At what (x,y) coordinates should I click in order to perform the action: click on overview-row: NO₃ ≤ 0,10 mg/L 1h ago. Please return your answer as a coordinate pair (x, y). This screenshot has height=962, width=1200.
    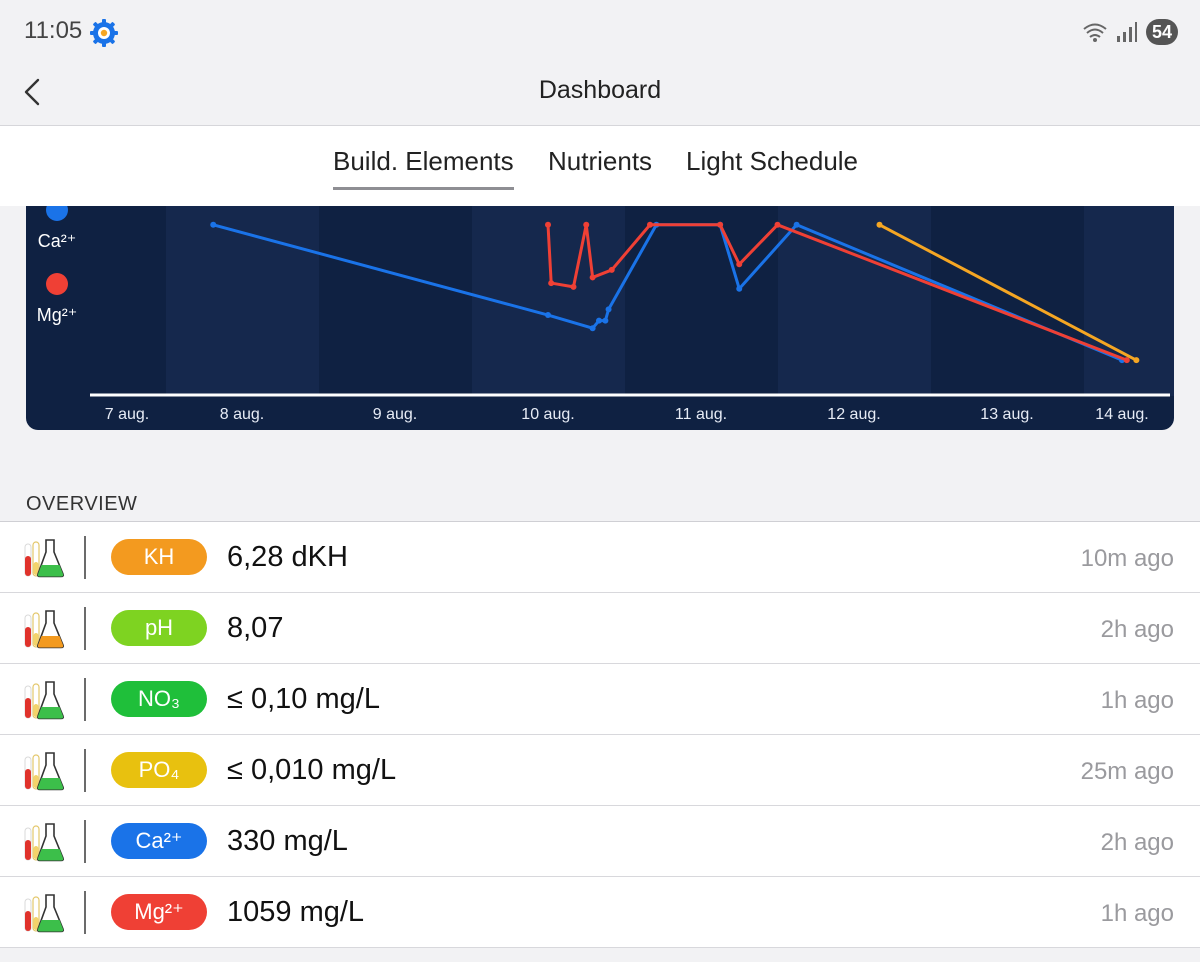
    Looking at the image, I should click on (600, 699).